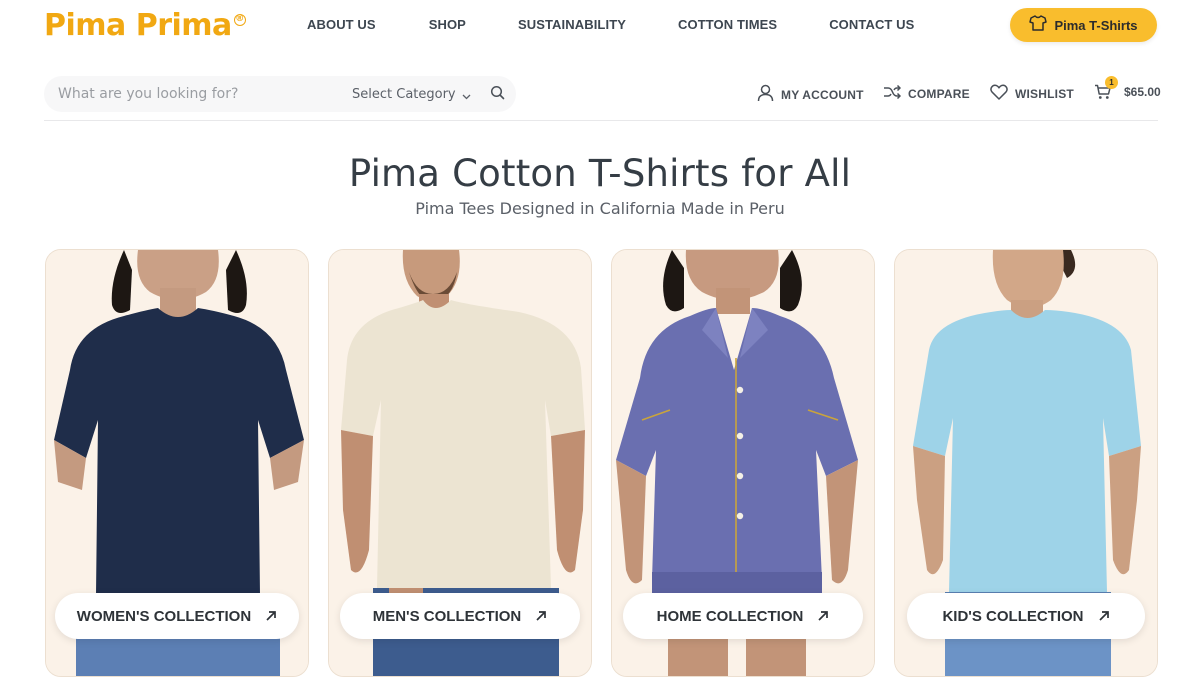 This screenshot has height=686, width=1200. Describe the element at coordinates (198, 94) in the screenshot. I see `search-input` at that location.